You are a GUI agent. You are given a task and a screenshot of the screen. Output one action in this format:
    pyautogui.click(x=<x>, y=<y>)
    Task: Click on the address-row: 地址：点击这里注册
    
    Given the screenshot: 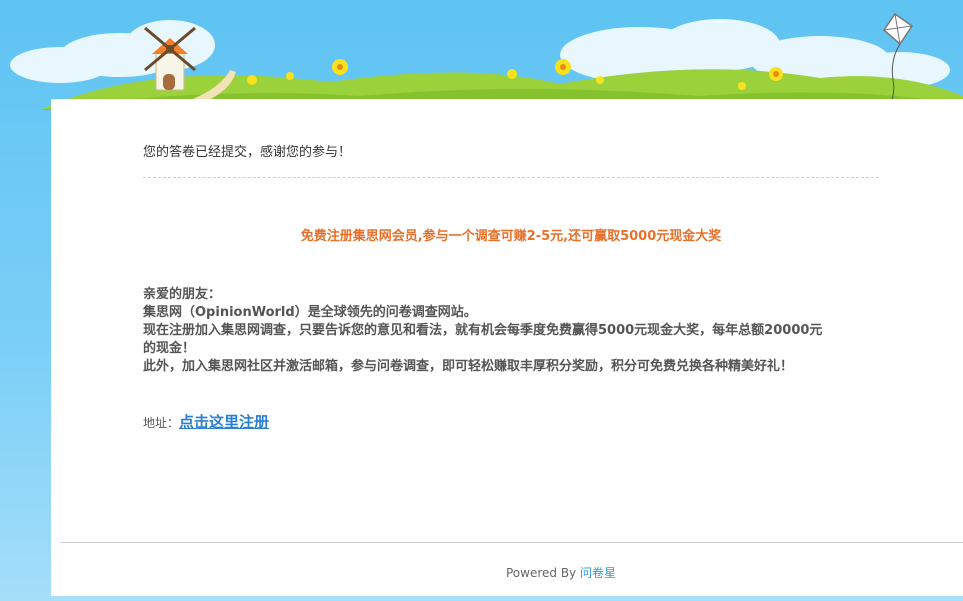 What is the action you would take?
    pyautogui.click(x=206, y=421)
    